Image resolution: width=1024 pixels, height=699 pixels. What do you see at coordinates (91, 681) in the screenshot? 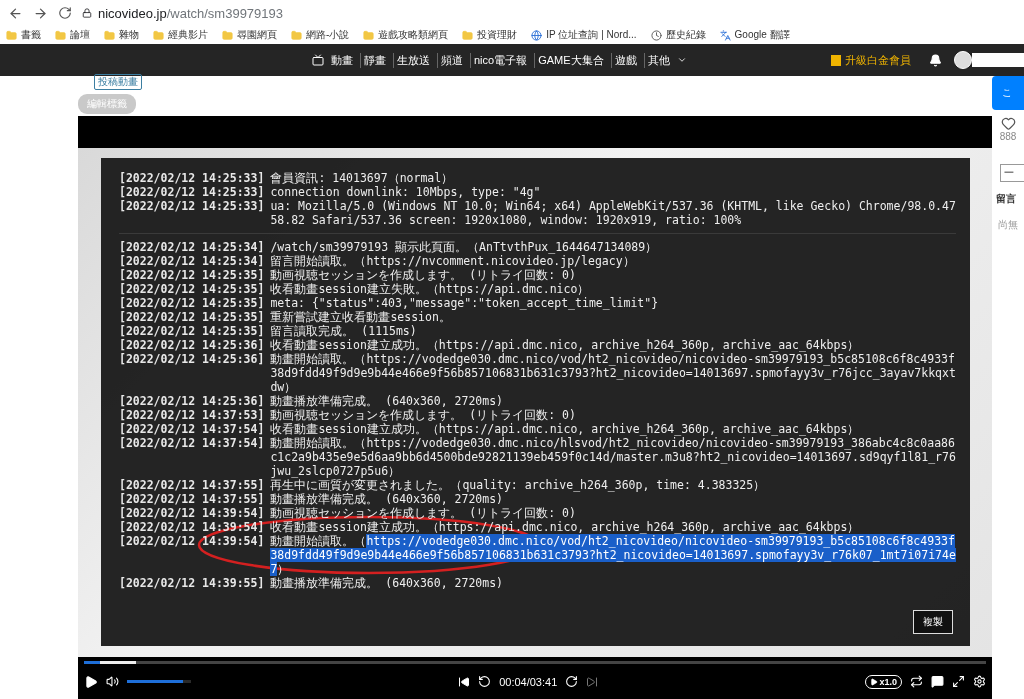
I see `play-button` at bounding box center [91, 681].